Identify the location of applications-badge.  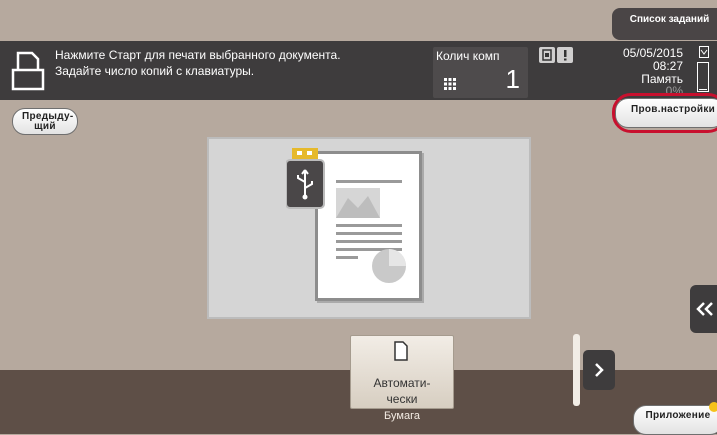
(713, 407).